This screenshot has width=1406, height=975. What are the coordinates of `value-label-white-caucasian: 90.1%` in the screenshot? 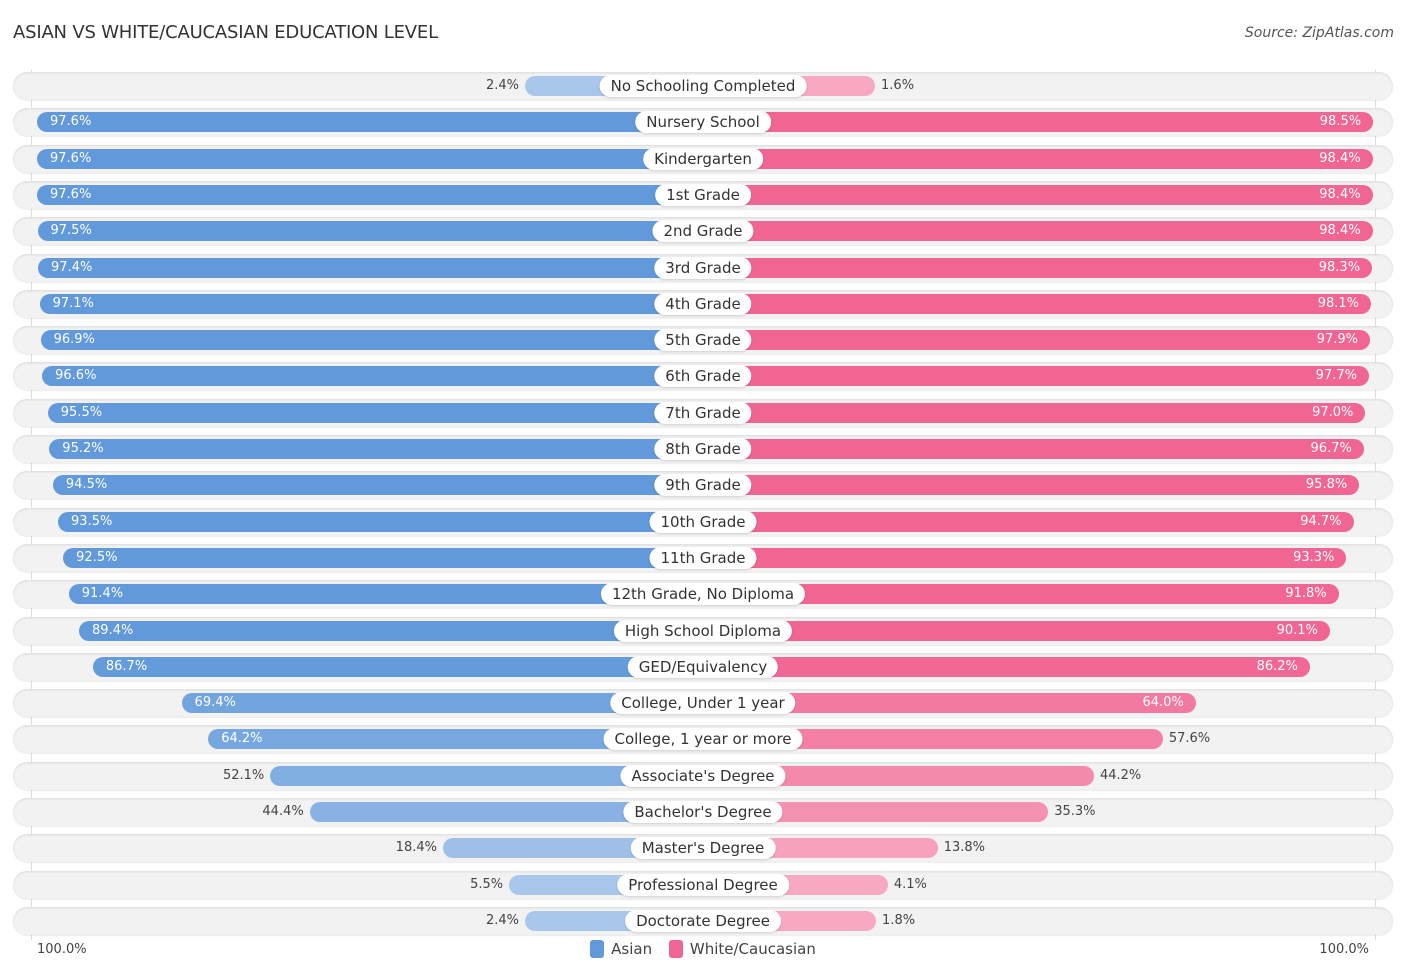 It's located at (1297, 630).